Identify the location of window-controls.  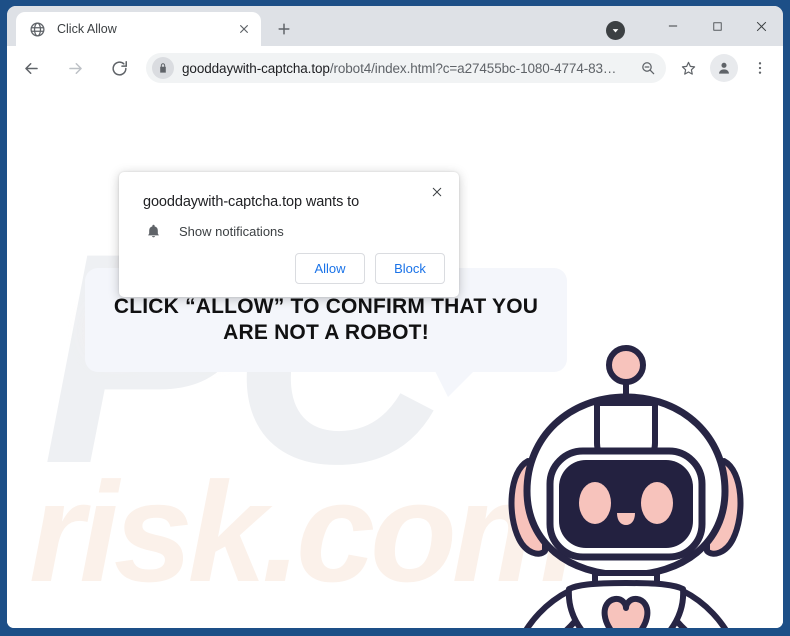
(694, 26).